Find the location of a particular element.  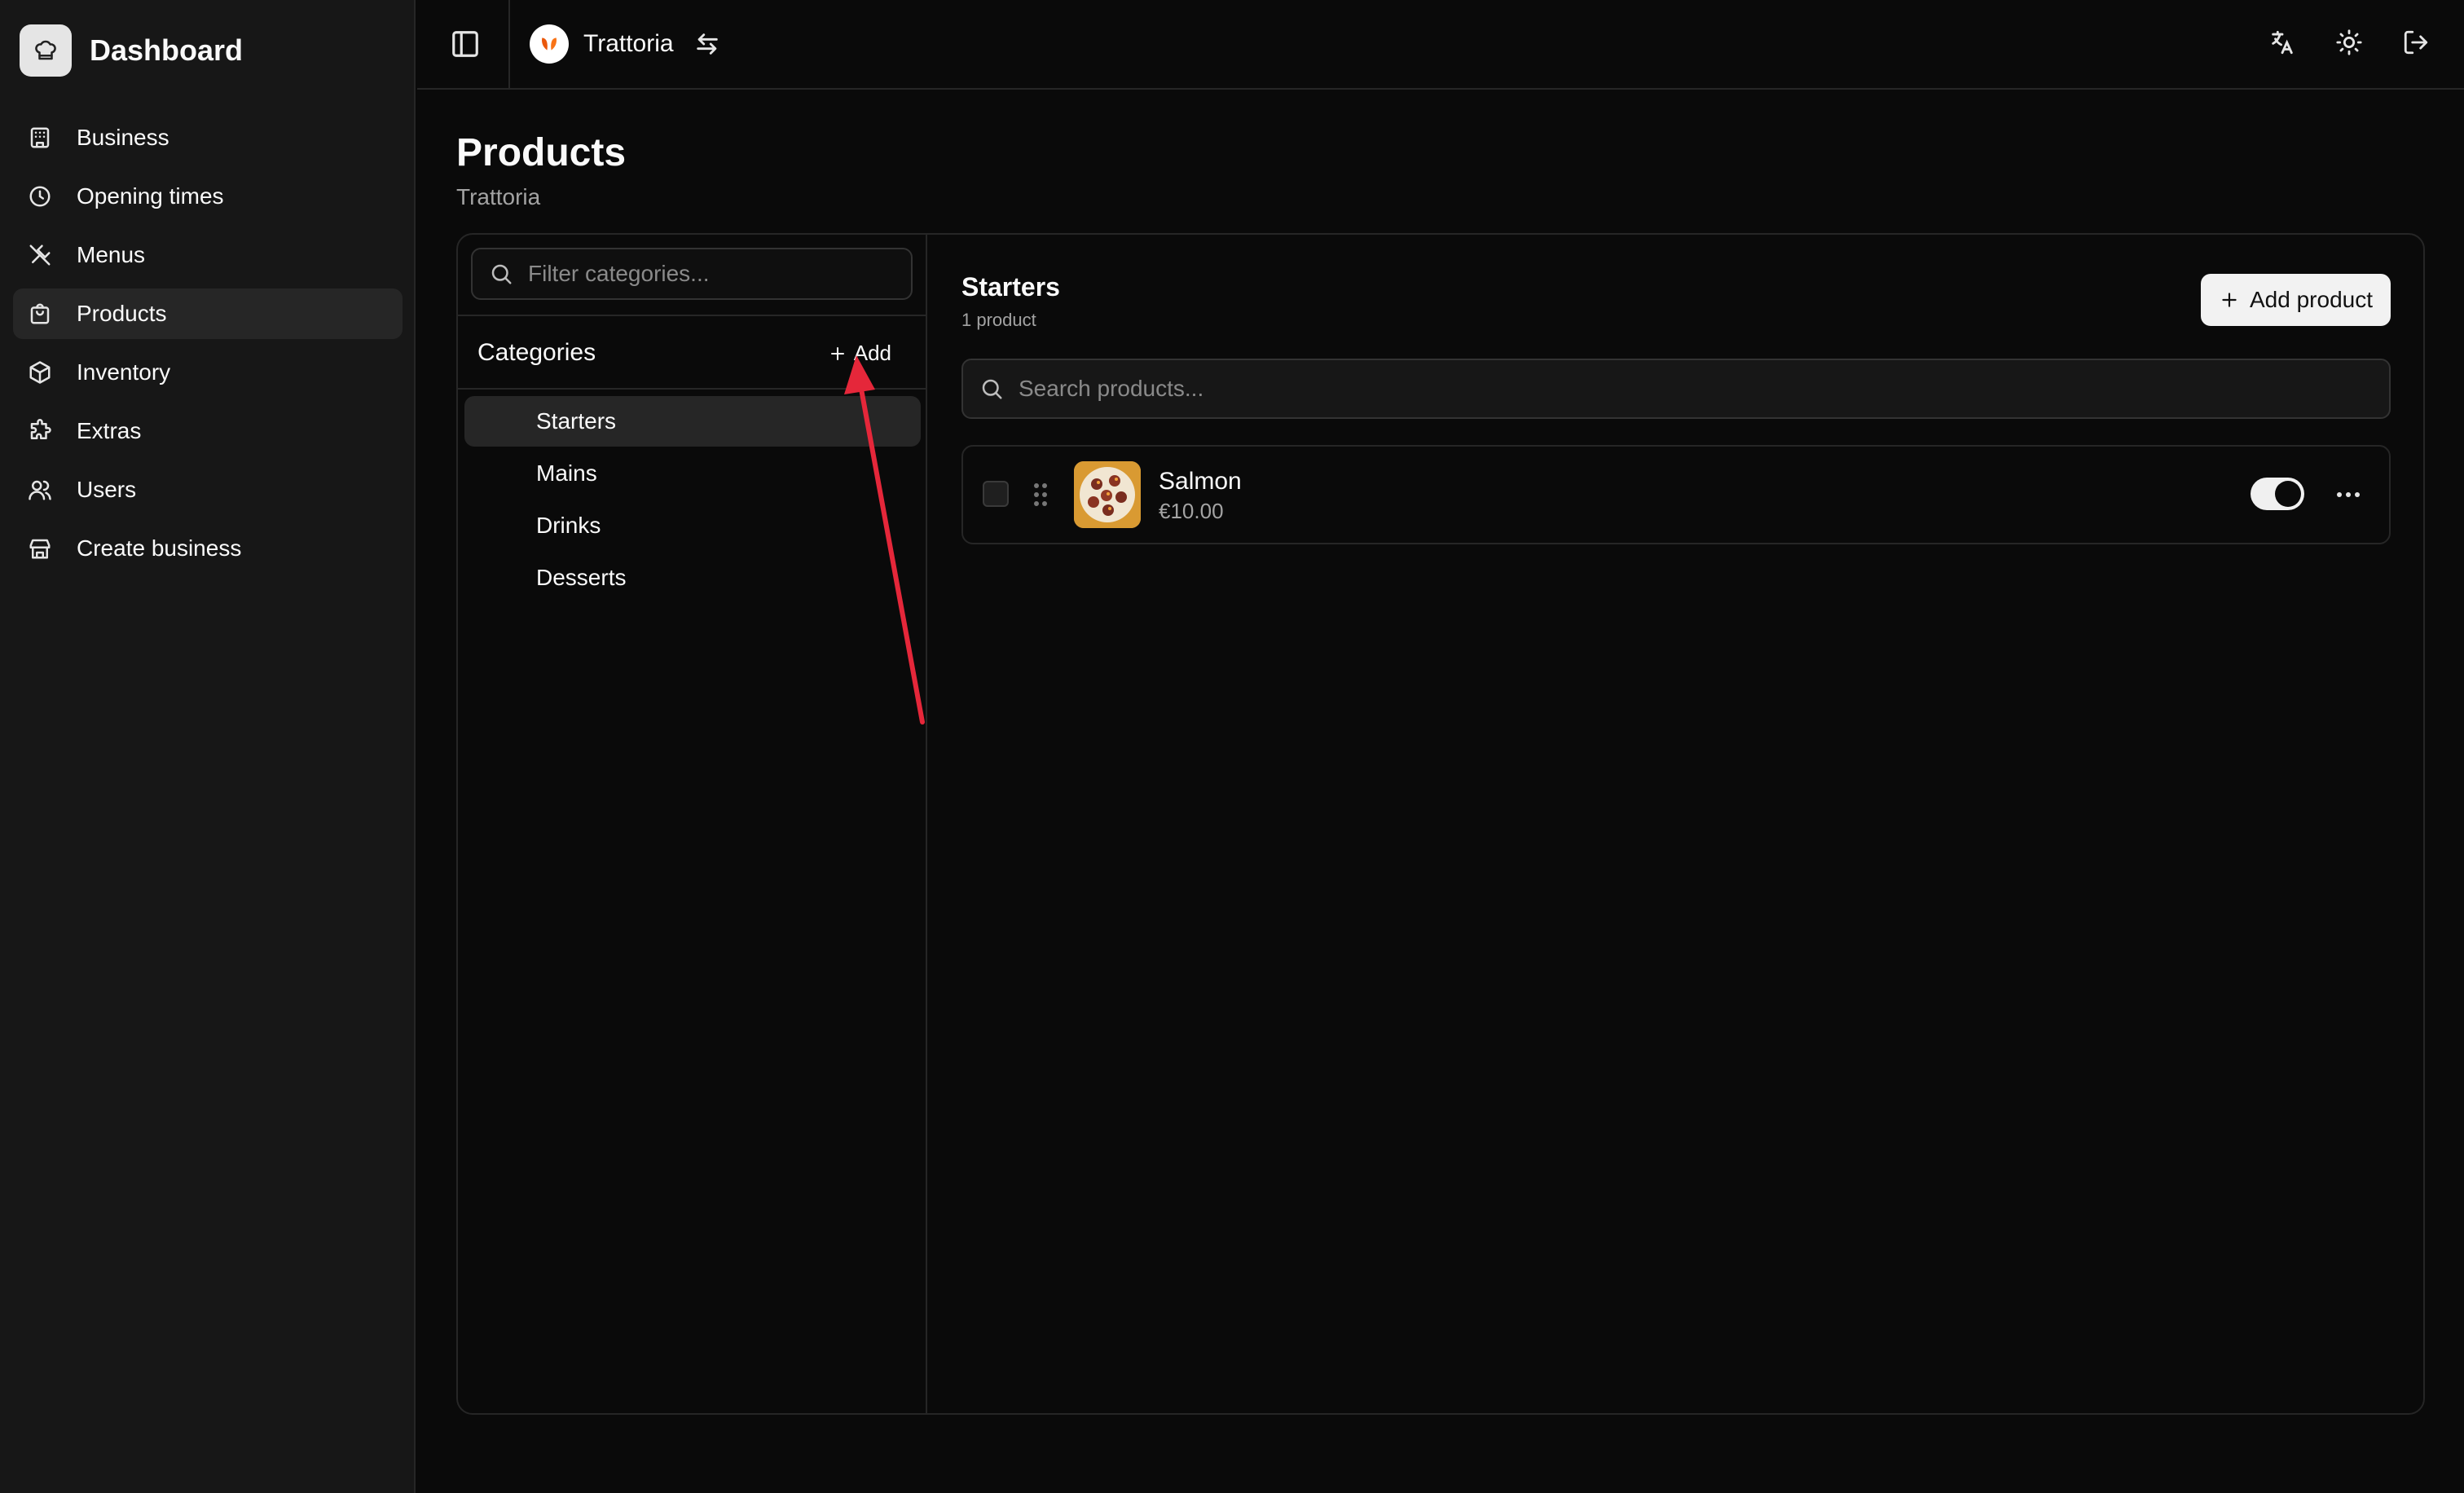

category-title: Starters is located at coordinates (1010, 287).